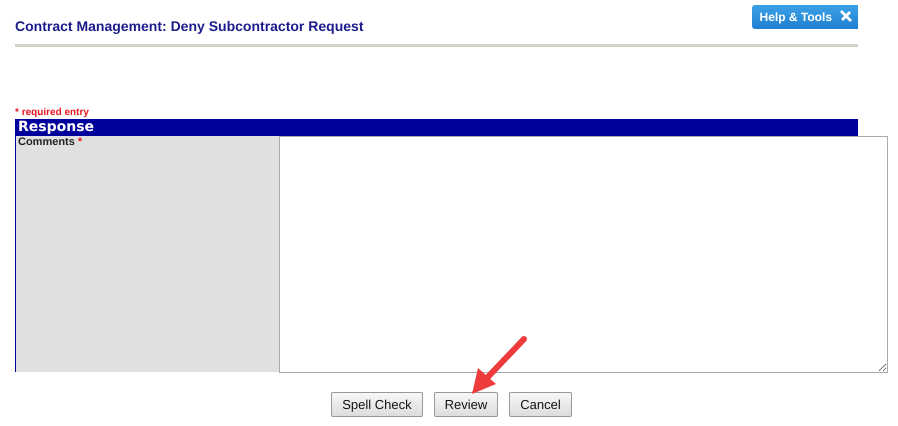  I want to click on required-note: * required entry, so click(52, 113).